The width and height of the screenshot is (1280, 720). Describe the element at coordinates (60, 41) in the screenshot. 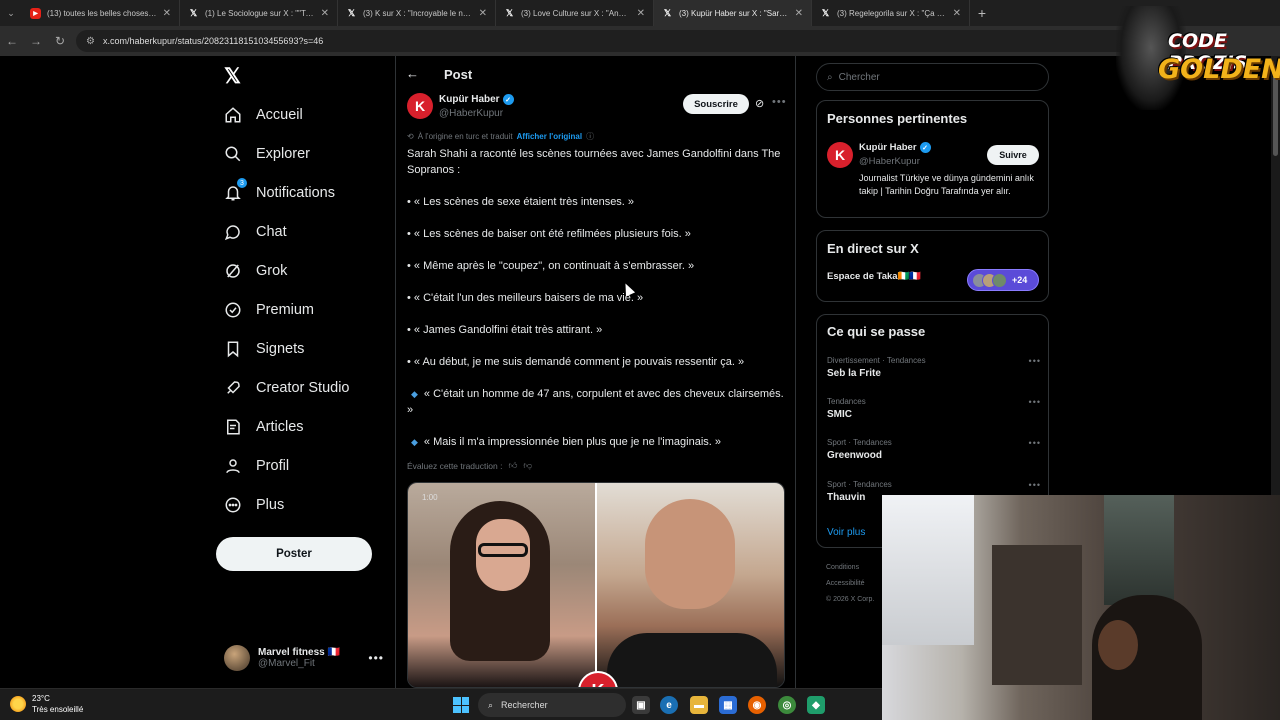

I see `reload-icon: ↻` at that location.